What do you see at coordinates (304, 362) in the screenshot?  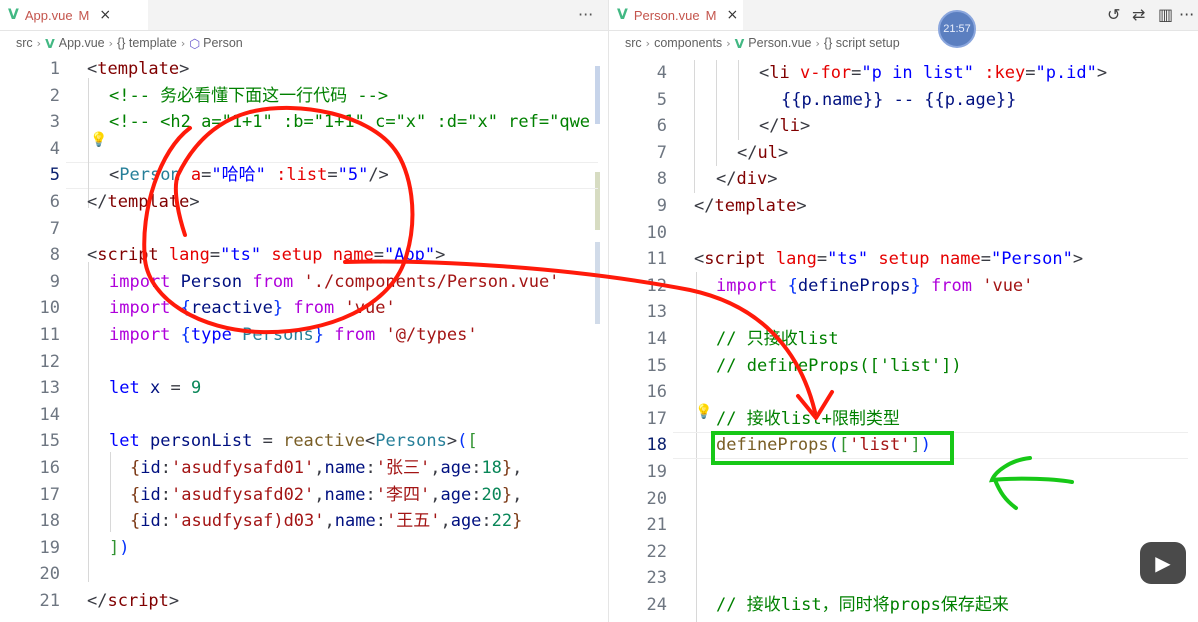 I see `code-line: 12` at bounding box center [304, 362].